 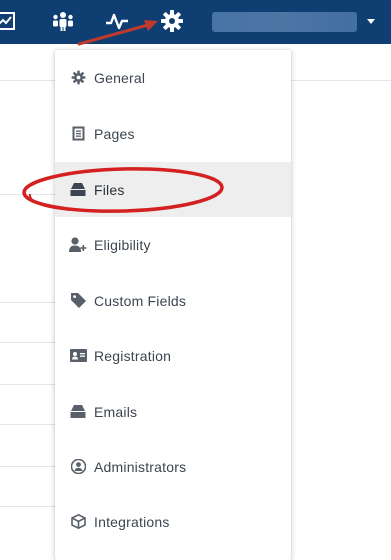 I want to click on menu-item-files: Files, so click(x=173, y=189).